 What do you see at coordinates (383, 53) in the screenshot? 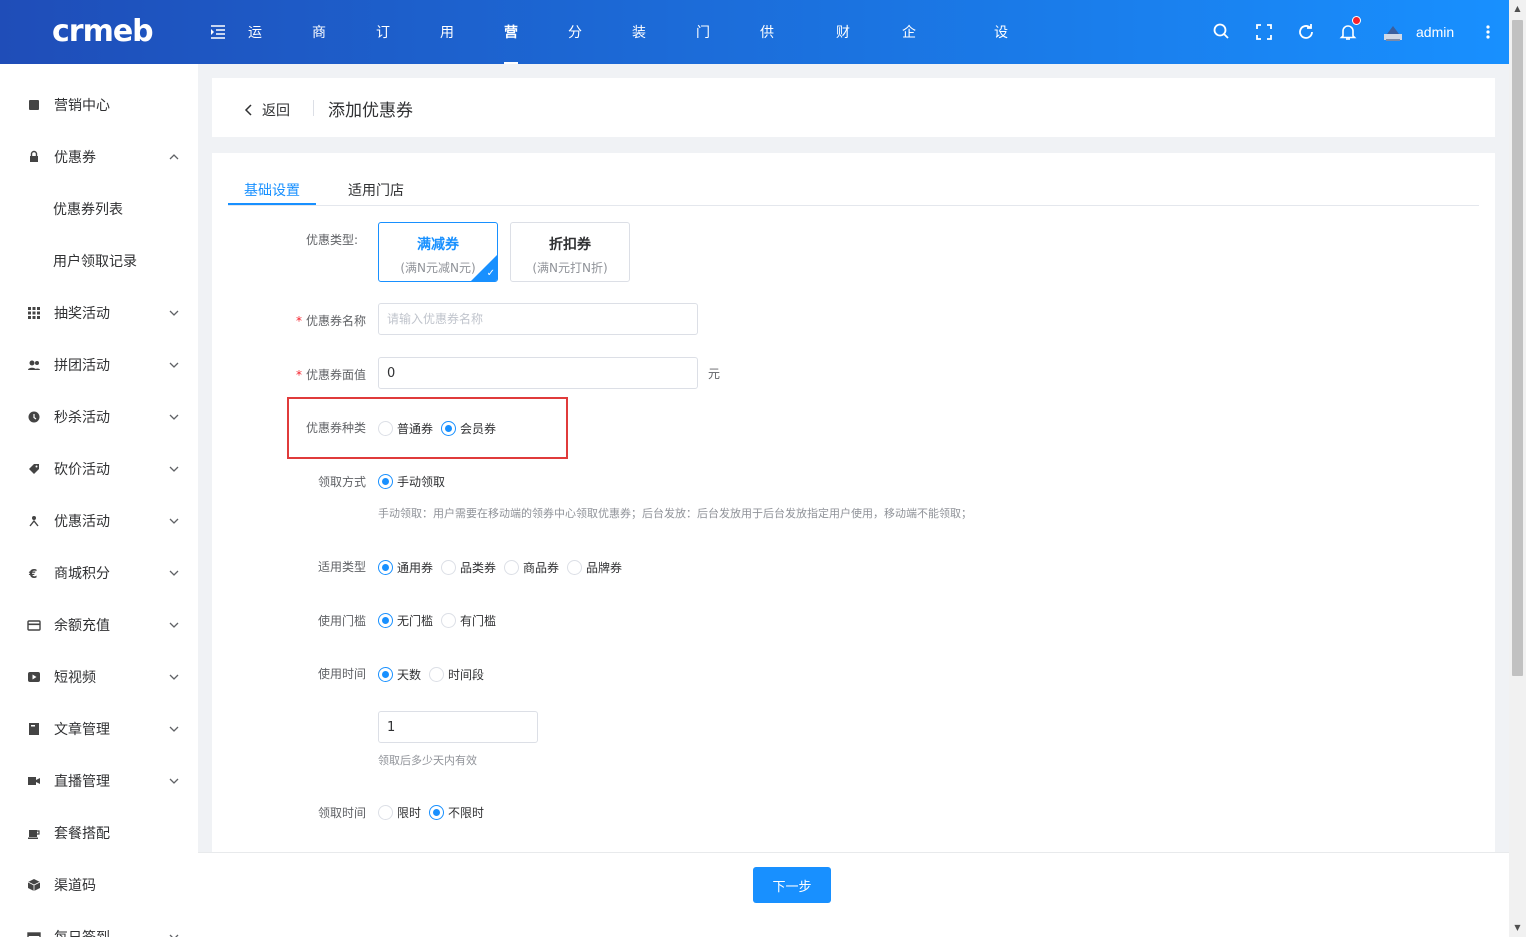
I see `nav-item: 订单` at bounding box center [383, 53].